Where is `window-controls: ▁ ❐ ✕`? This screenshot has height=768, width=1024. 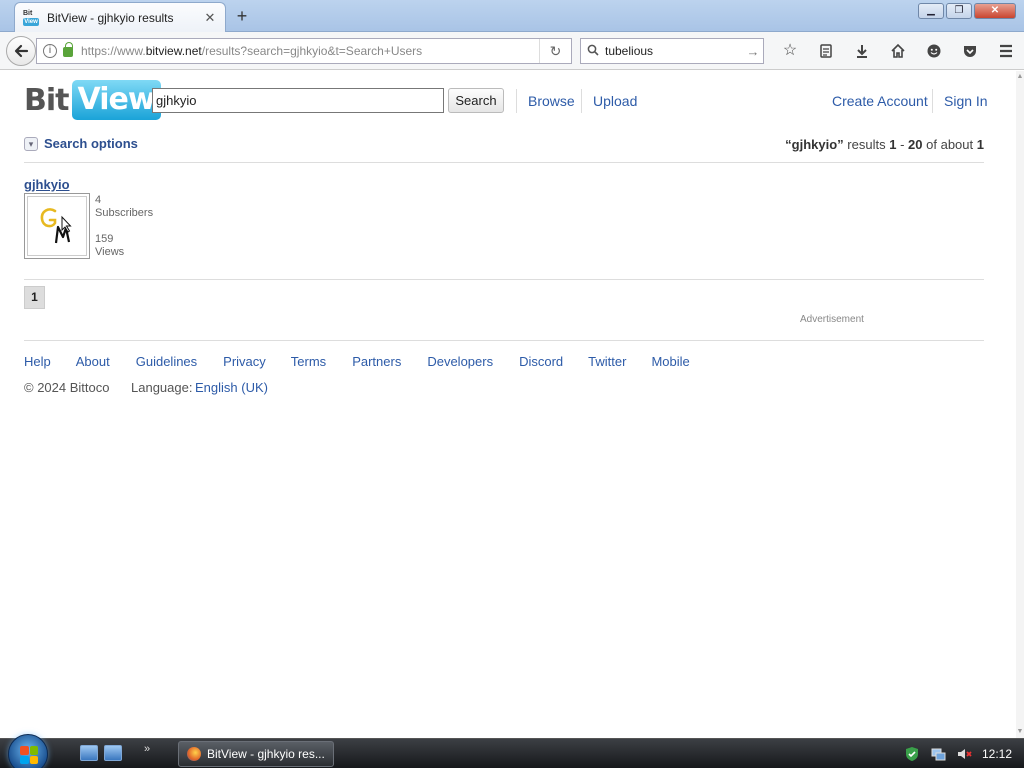 window-controls: ▁ ❐ ✕ is located at coordinates (966, 11).